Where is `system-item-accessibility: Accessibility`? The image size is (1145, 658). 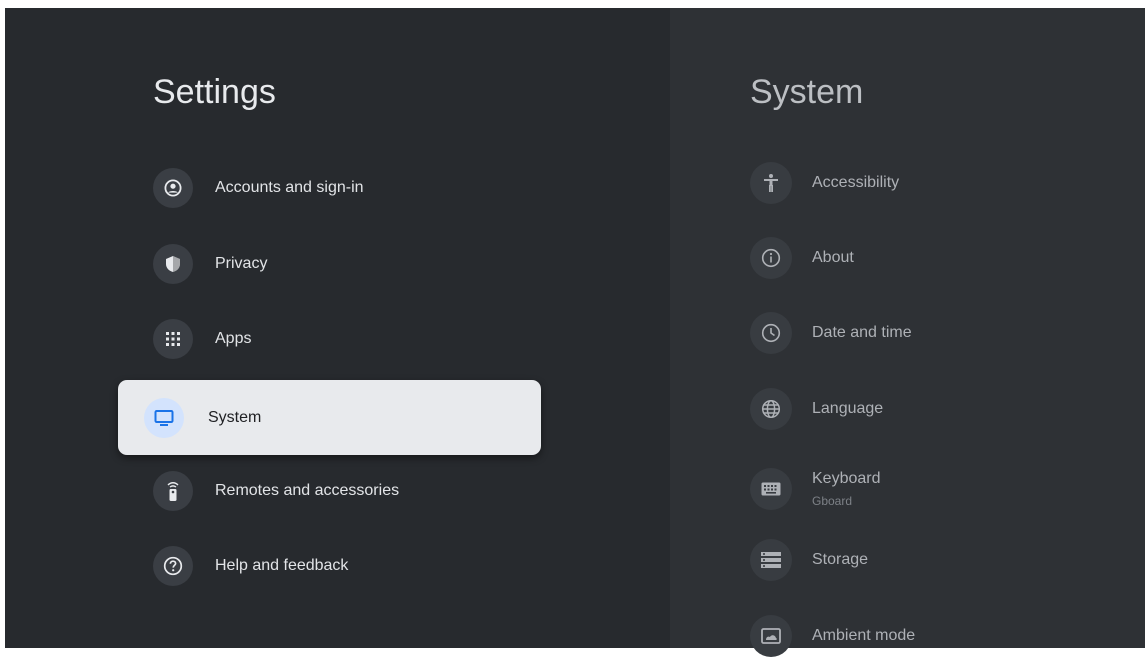
system-item-accessibility: Accessibility is located at coordinates (824, 183).